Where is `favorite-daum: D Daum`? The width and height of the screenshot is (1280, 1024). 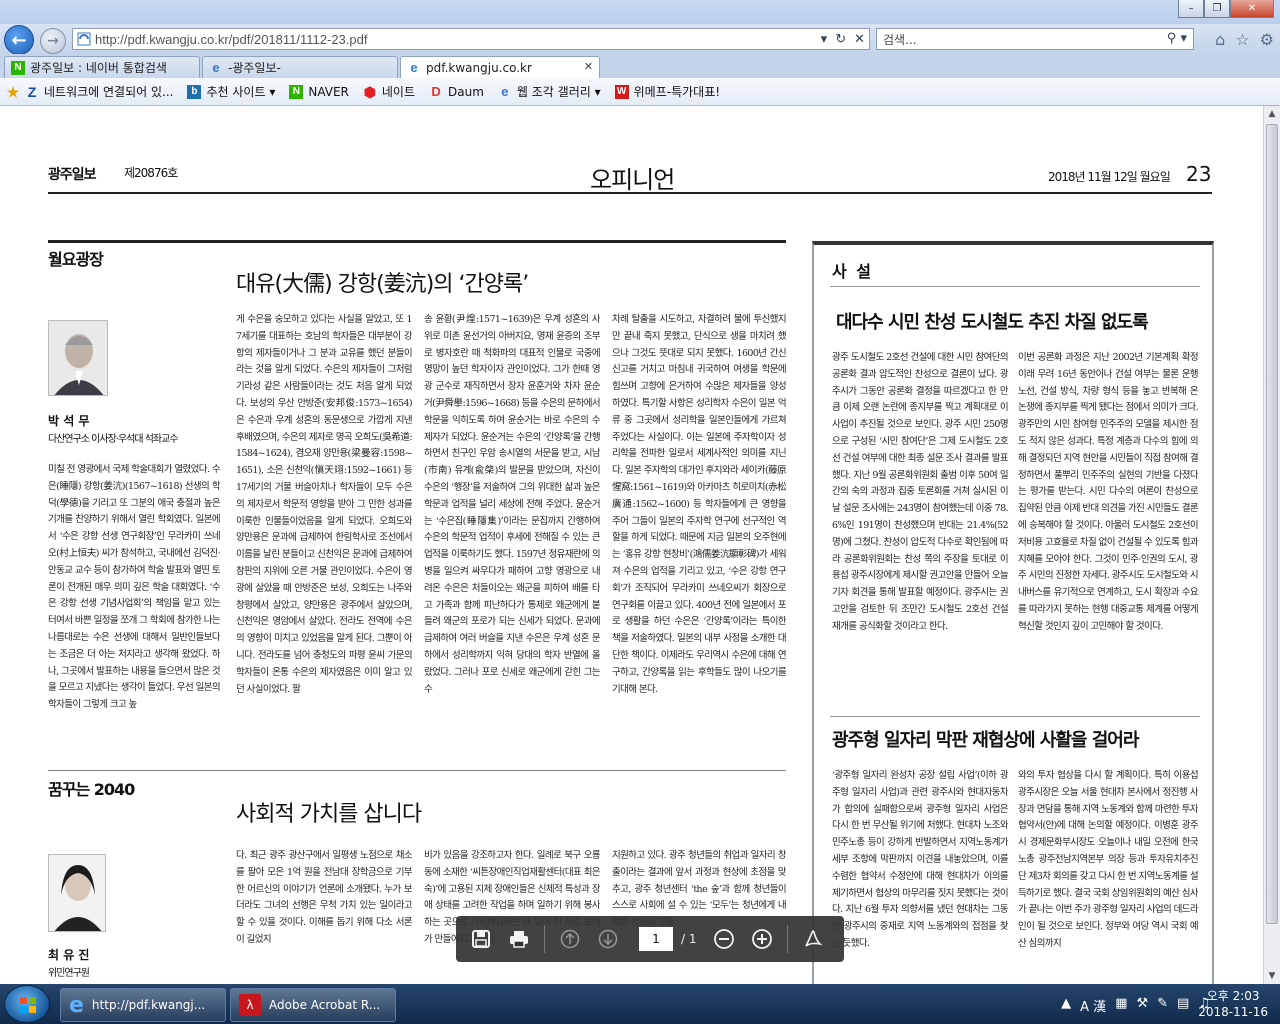 favorite-daum: D Daum is located at coordinates (456, 91).